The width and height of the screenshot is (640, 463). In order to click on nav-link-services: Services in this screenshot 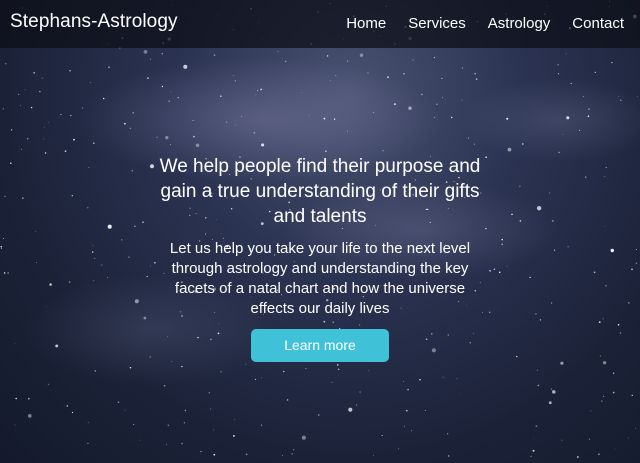, I will do `click(437, 23)`.